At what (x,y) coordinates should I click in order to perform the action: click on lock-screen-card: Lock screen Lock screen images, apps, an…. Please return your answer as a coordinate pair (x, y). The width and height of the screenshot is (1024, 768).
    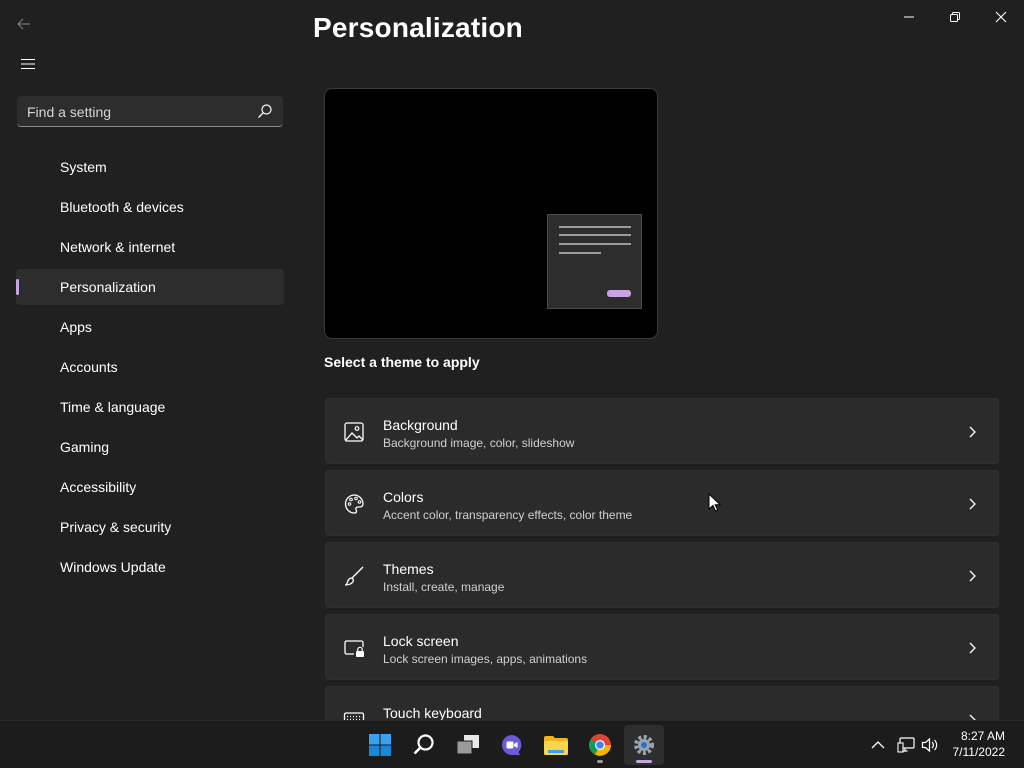
    Looking at the image, I should click on (662, 647).